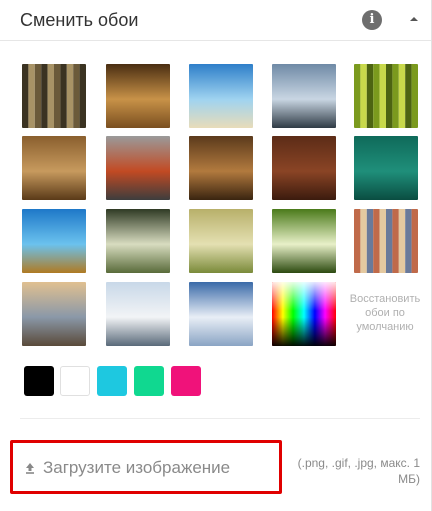 Image resolution: width=432 pixels, height=511 pixels. What do you see at coordinates (30, 468) in the screenshot?
I see `upload-icon` at bounding box center [30, 468].